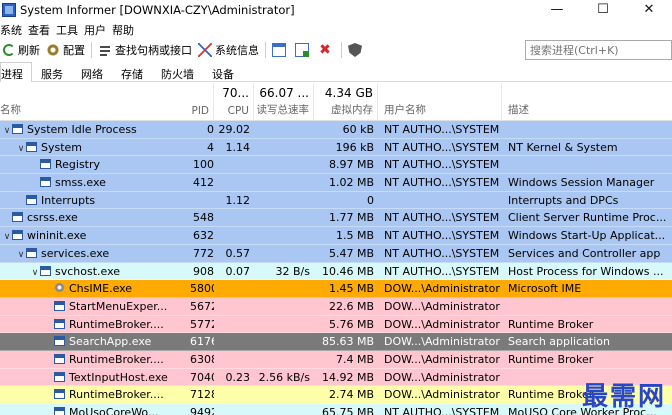 The height and width of the screenshot is (415, 672). I want to click on process-name-cell: SearchApp.exe, so click(95, 342).